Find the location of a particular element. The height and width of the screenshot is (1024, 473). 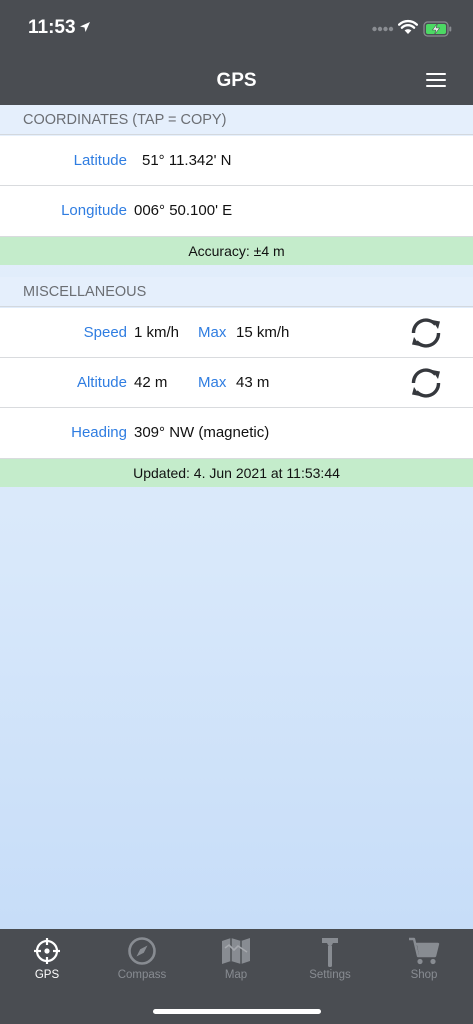

menu-button is located at coordinates (436, 80).